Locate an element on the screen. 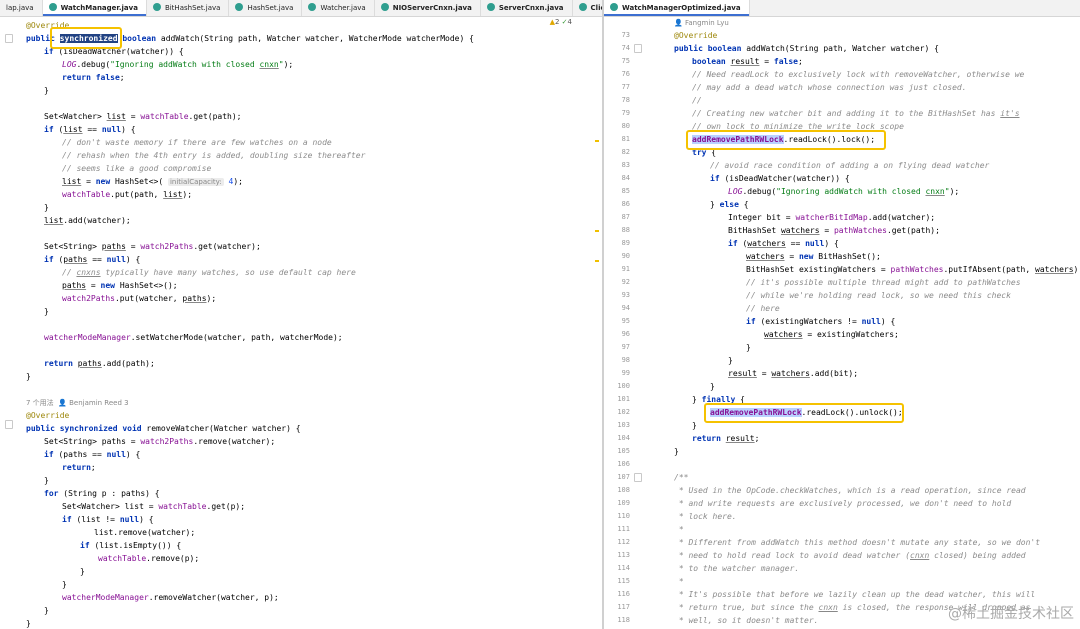 Image resolution: width=1080 pixels, height=629 pixels. code-line: if (watchers == null) { is located at coordinates (783, 243).